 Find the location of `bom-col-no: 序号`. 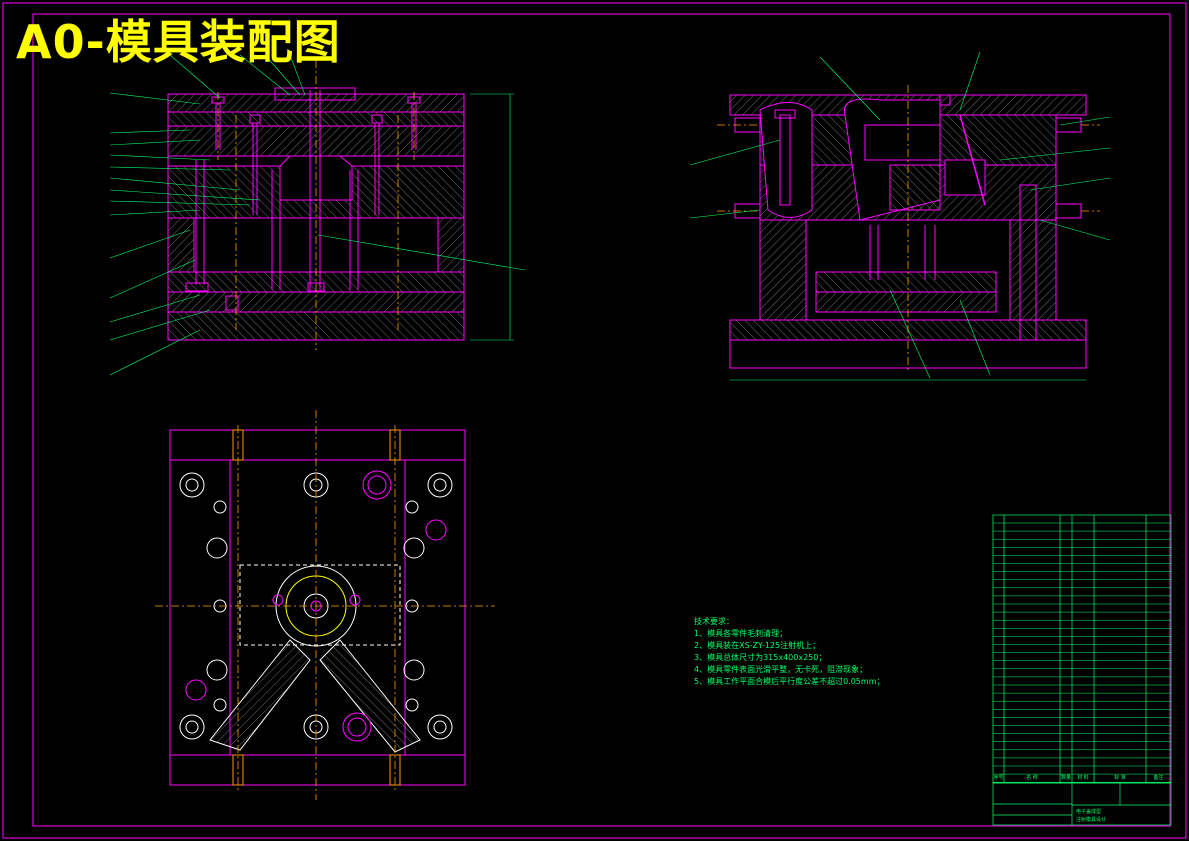

bom-col-no: 序号 is located at coordinates (998, 778).